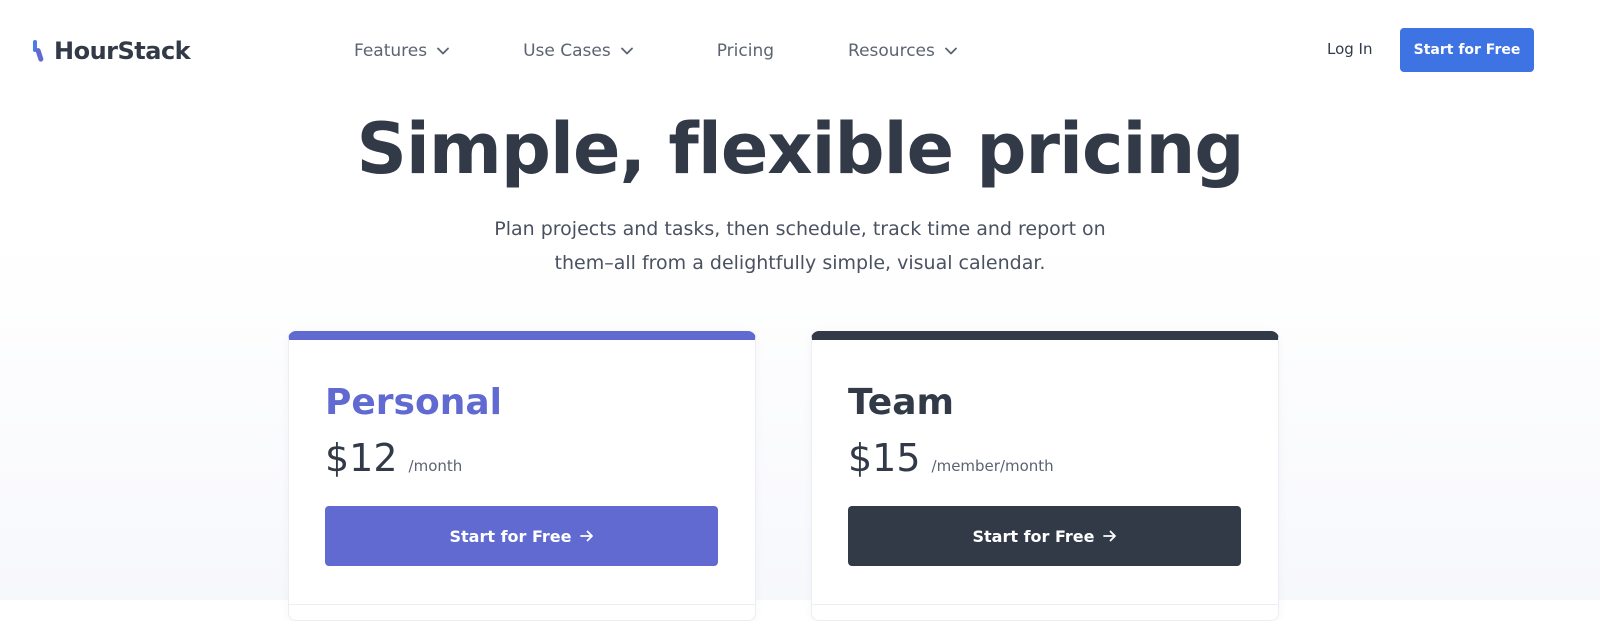 This screenshot has width=1600, height=621. I want to click on price-row: $15 /member/month, so click(951, 458).